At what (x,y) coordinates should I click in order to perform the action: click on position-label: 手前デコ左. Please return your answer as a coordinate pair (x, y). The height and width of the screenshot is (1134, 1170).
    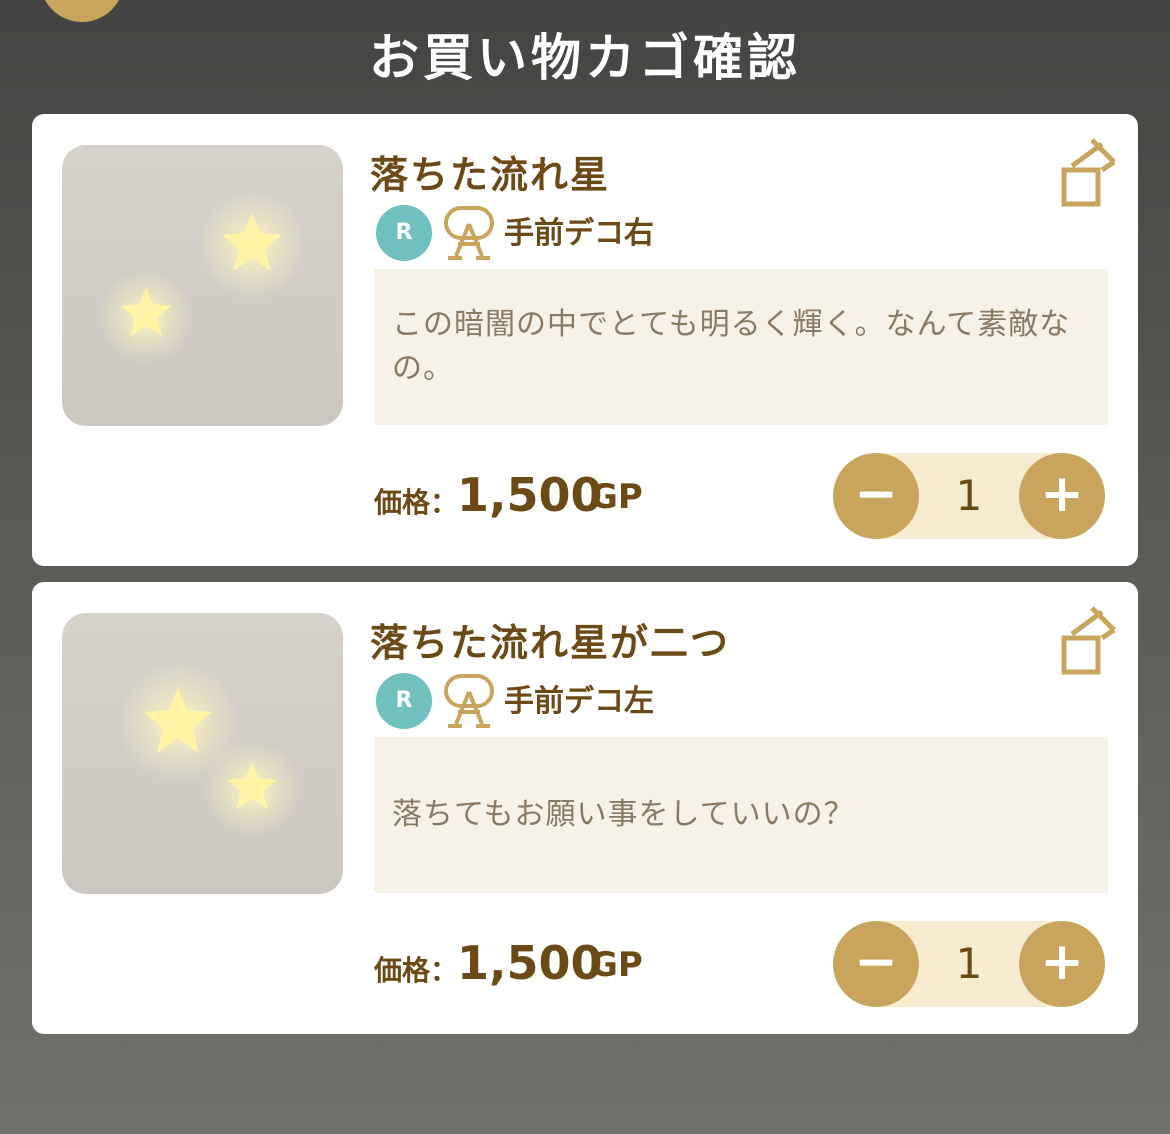
    Looking at the image, I should click on (579, 701).